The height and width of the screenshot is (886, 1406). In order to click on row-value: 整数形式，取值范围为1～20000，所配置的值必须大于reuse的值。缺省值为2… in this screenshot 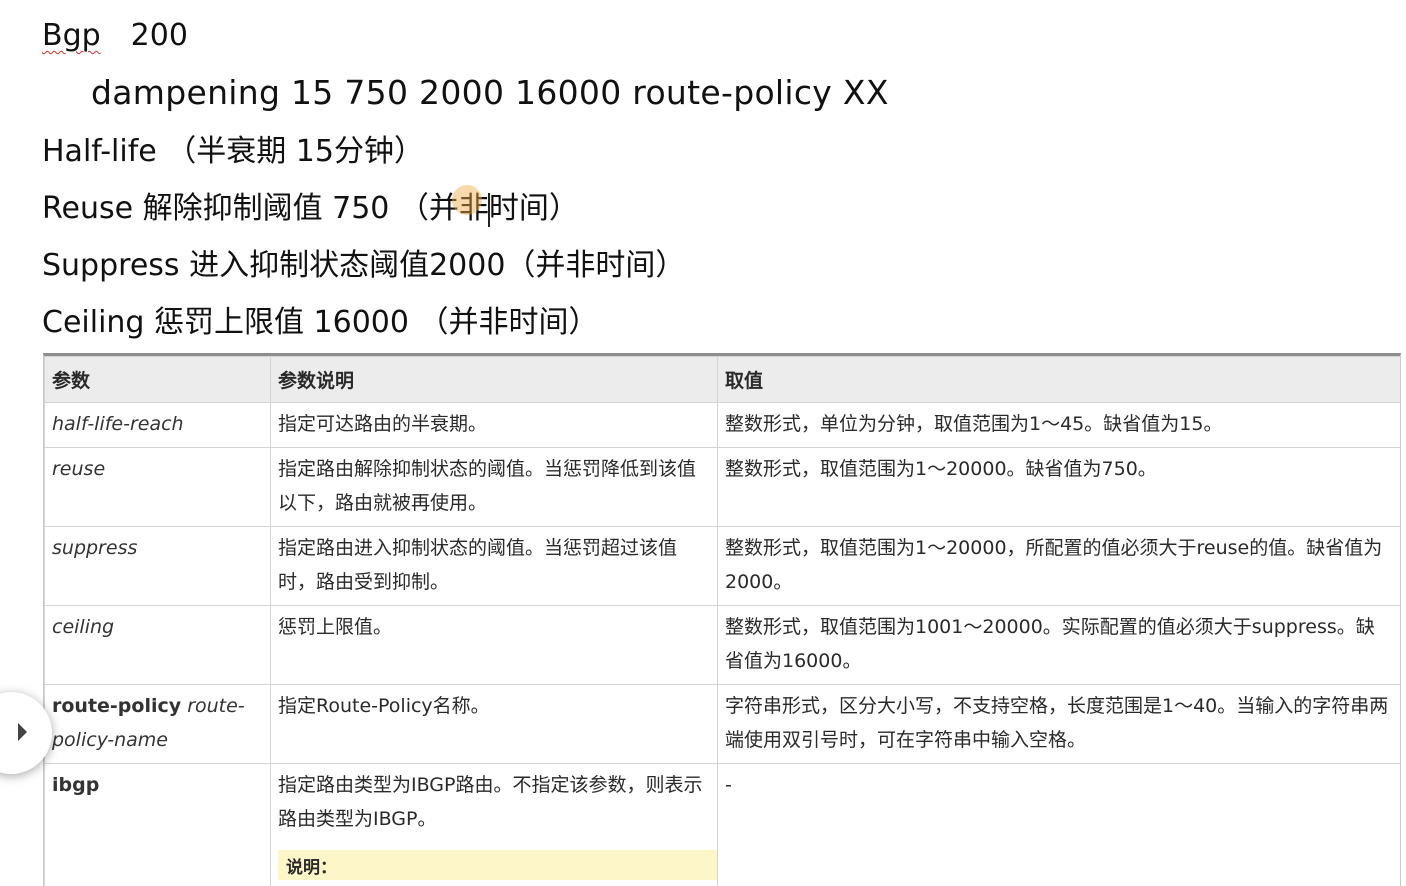, I will do `click(1059, 566)`.